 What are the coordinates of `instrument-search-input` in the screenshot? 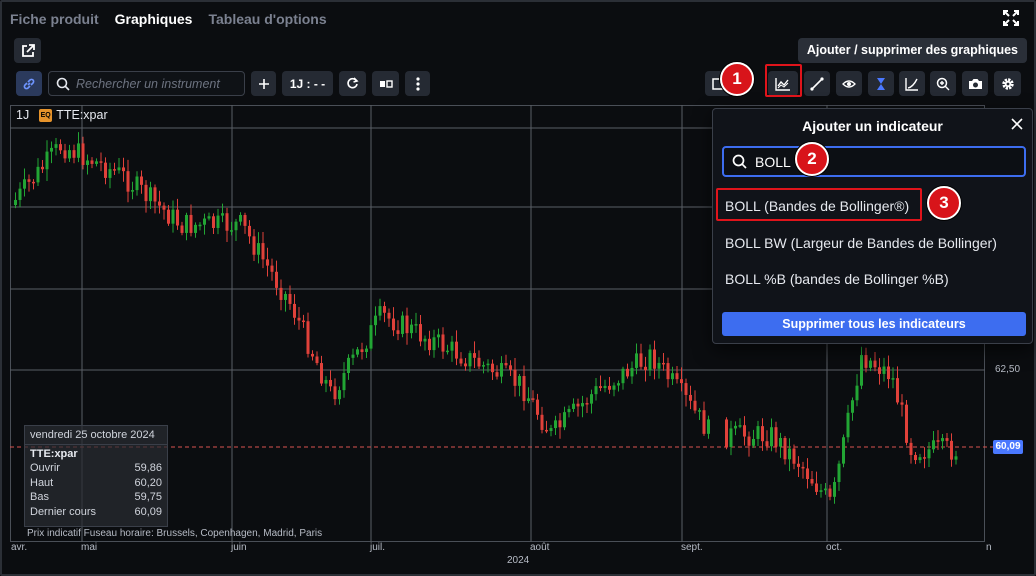 It's located at (156, 83).